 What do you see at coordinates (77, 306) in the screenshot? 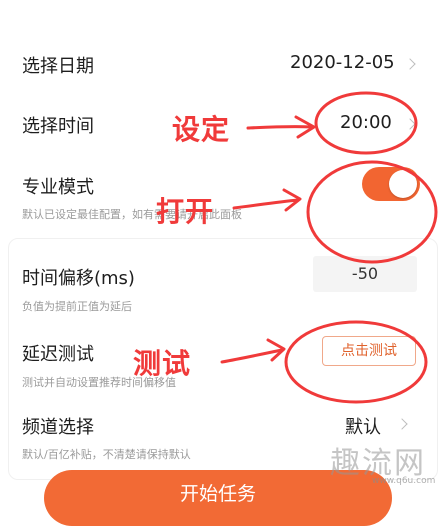
I see `offset-hint: 负值为提前正值为延后` at bounding box center [77, 306].